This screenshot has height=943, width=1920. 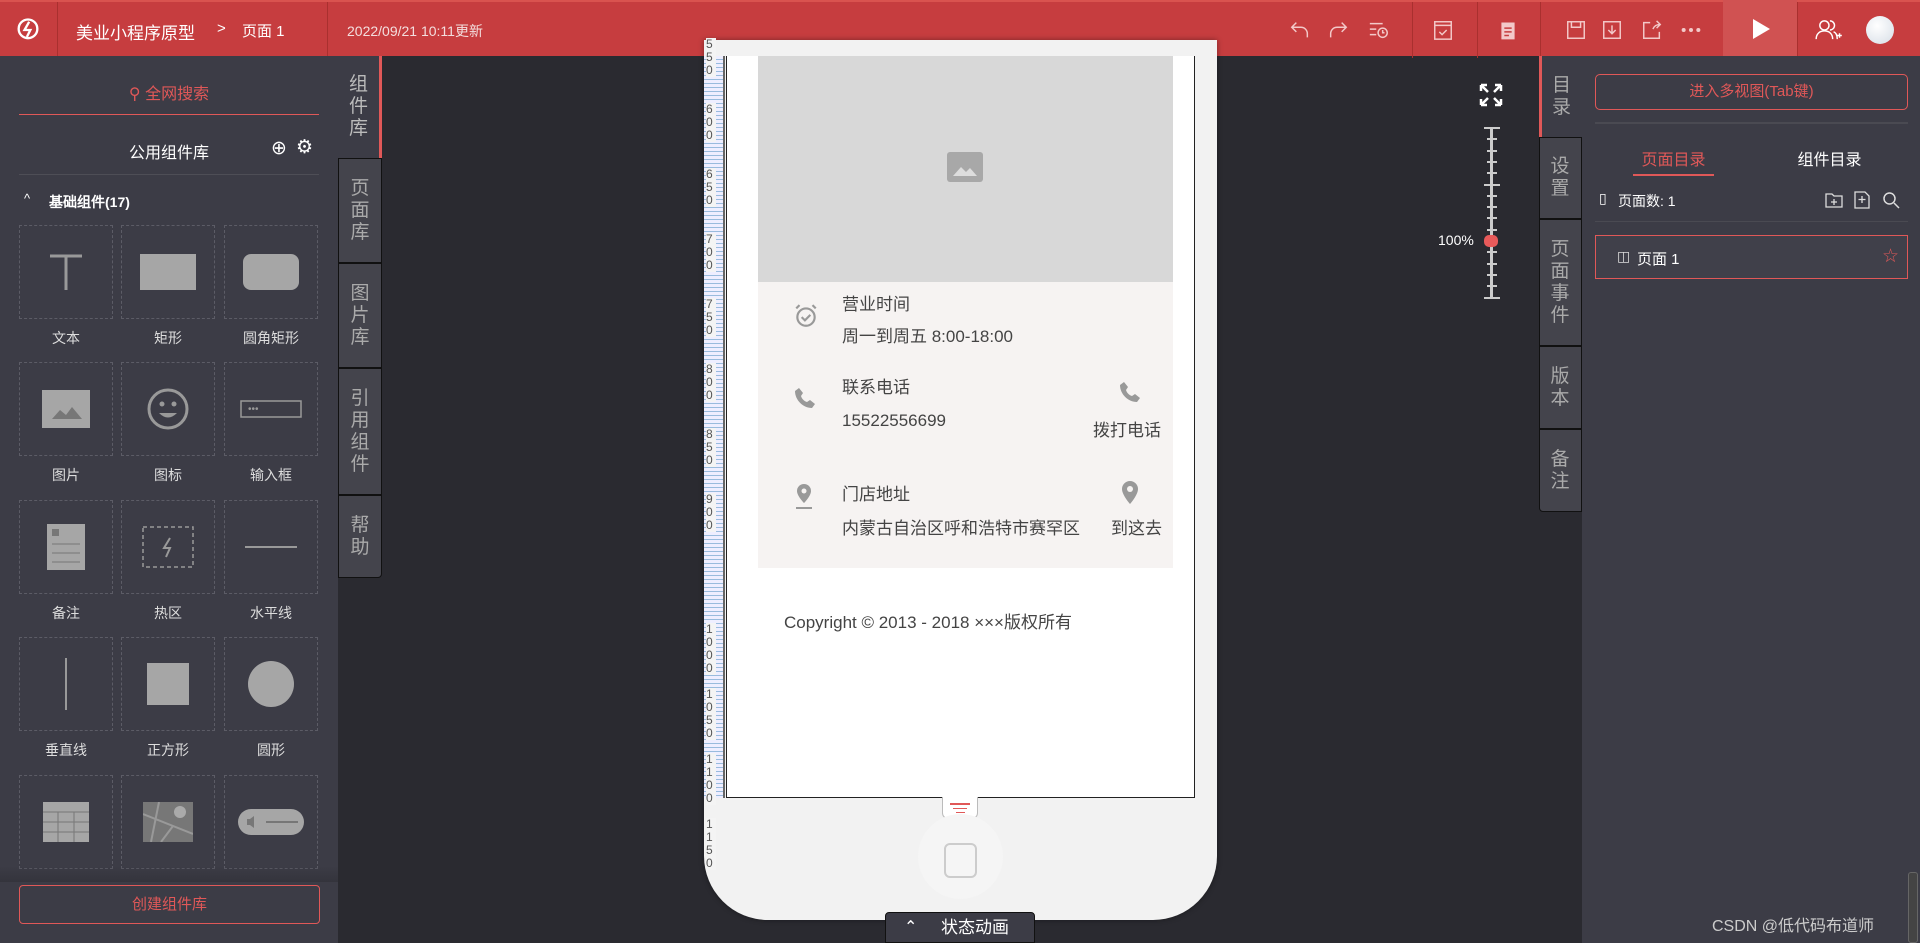 What do you see at coordinates (66, 613) in the screenshot?
I see `component-label: 备注` at bounding box center [66, 613].